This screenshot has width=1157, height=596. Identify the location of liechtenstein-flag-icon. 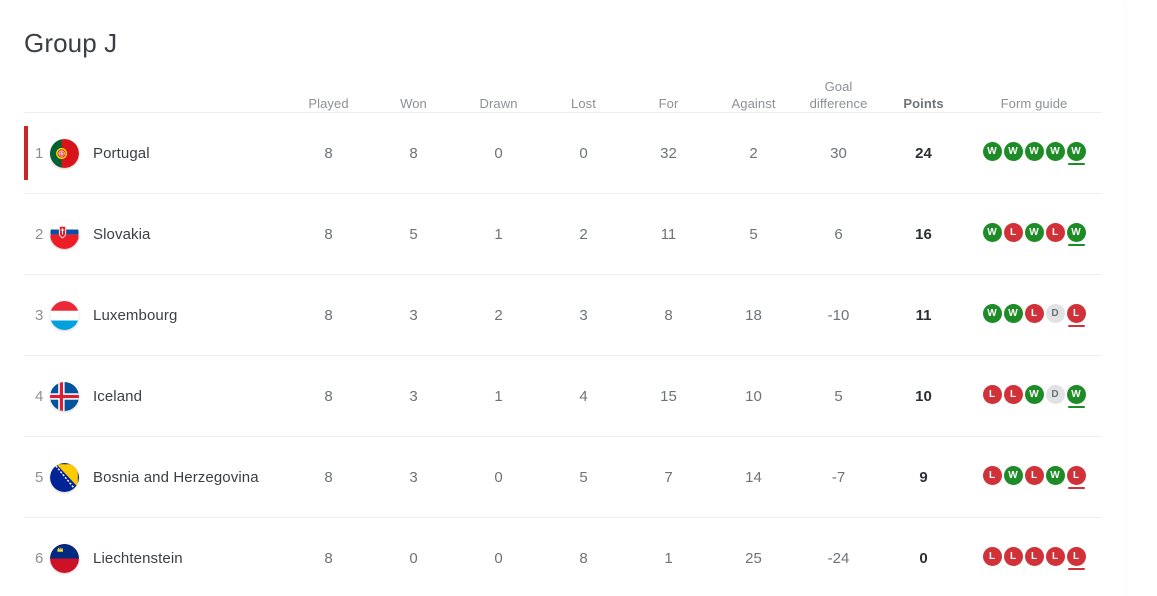
(64, 558).